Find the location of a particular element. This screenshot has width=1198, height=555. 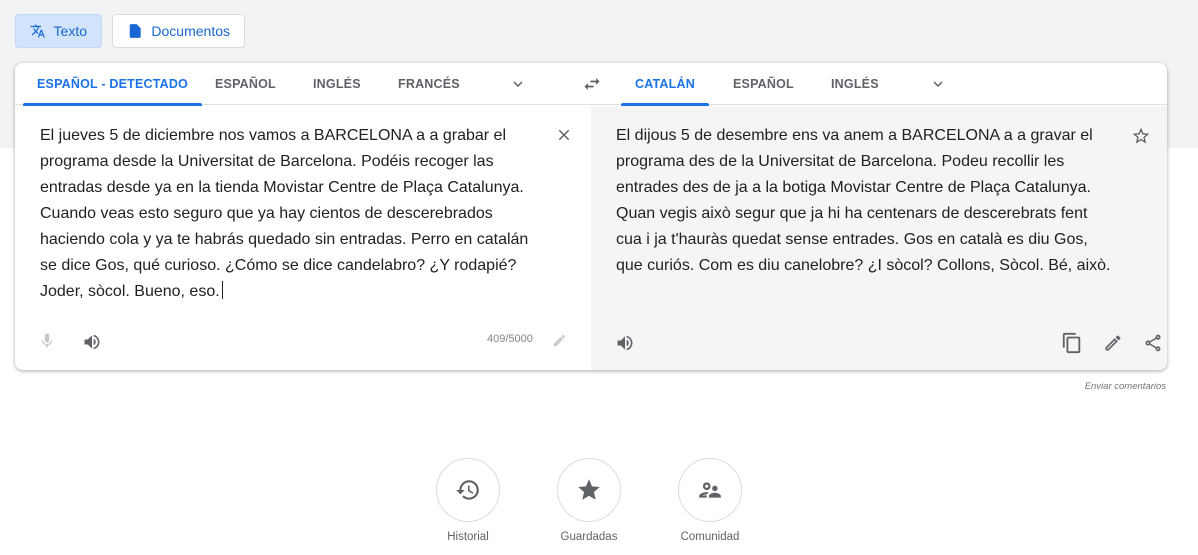

send-feedback-link: Enviar comentarios is located at coordinates (1125, 386).